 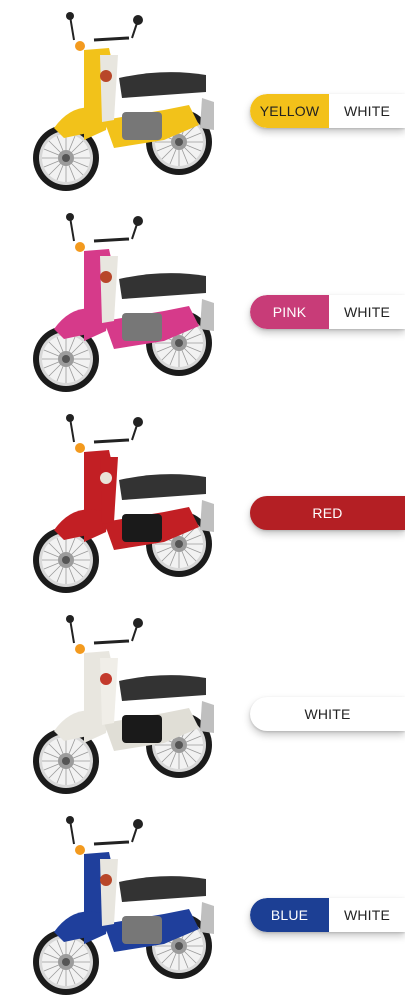 What do you see at coordinates (289, 915) in the screenshot?
I see `primary-color-segment: BLUE` at bounding box center [289, 915].